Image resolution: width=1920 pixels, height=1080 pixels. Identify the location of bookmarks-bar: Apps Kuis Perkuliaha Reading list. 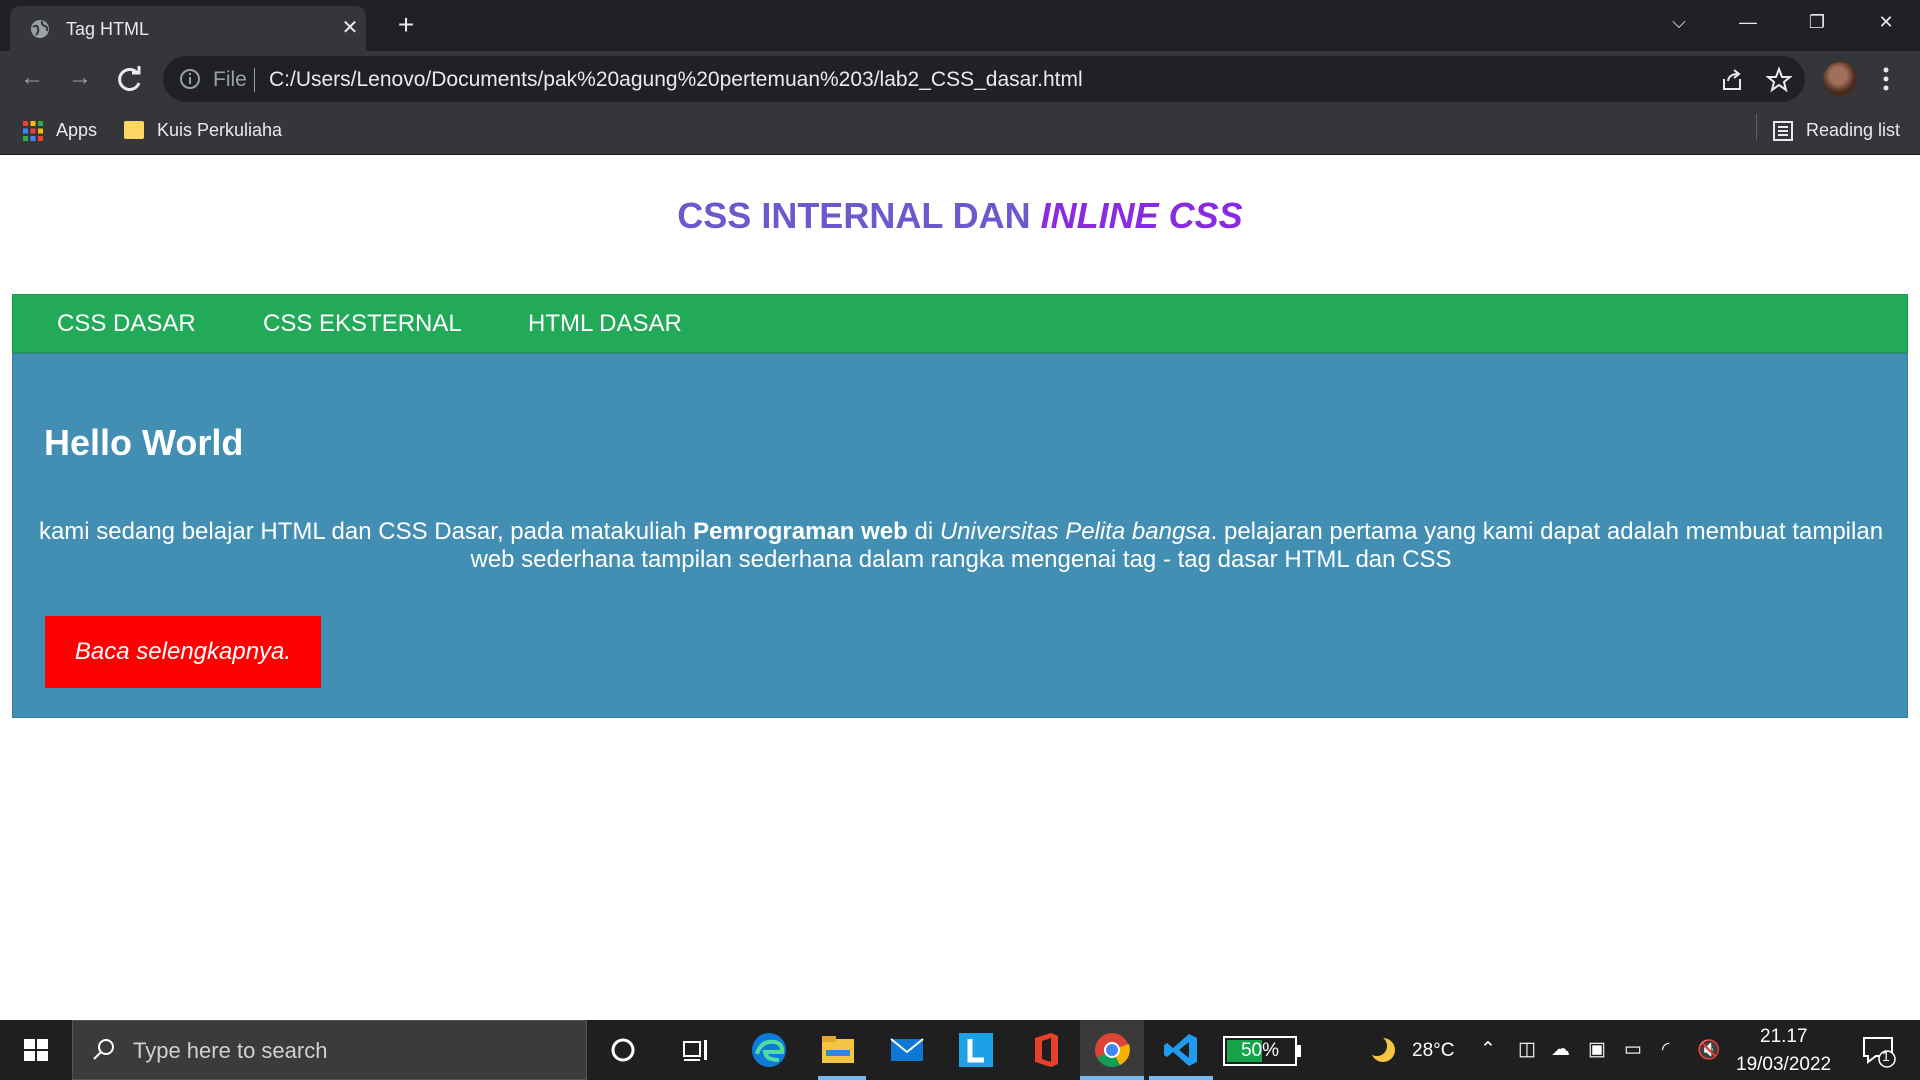
(960, 130).